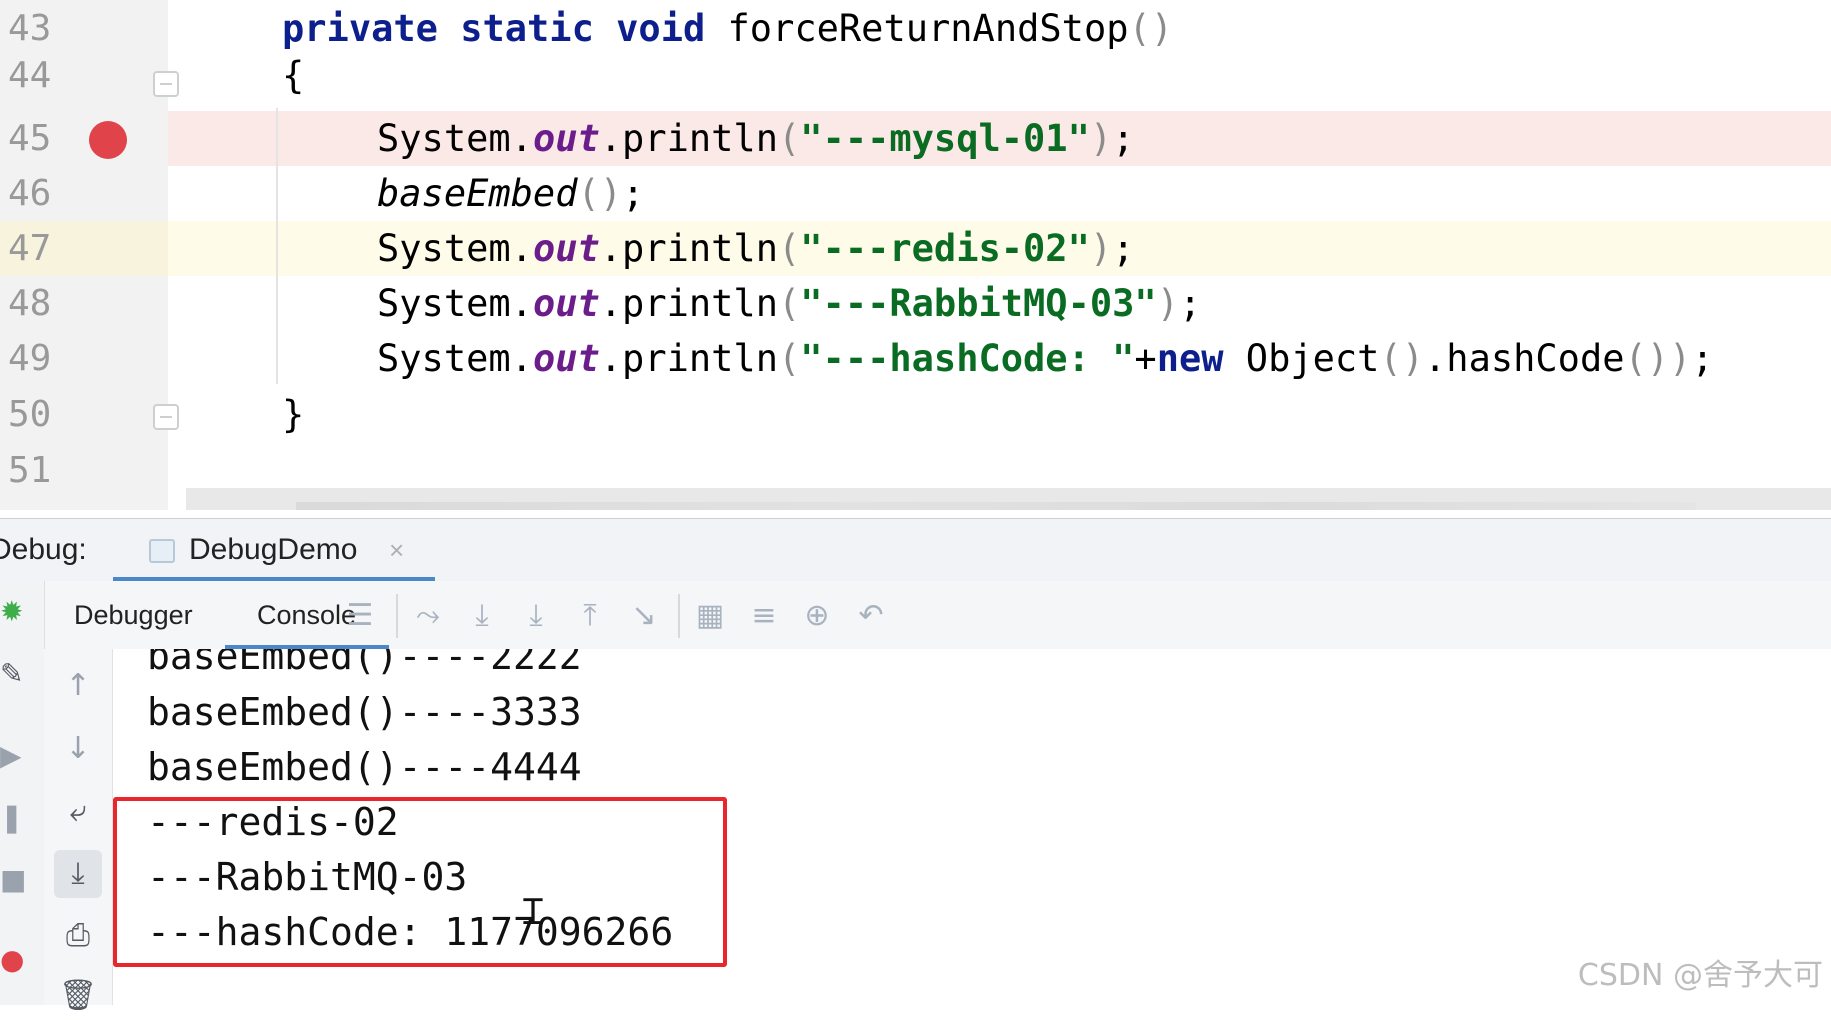  What do you see at coordinates (15, 756) in the screenshot?
I see `resume-icon: ▶` at bounding box center [15, 756].